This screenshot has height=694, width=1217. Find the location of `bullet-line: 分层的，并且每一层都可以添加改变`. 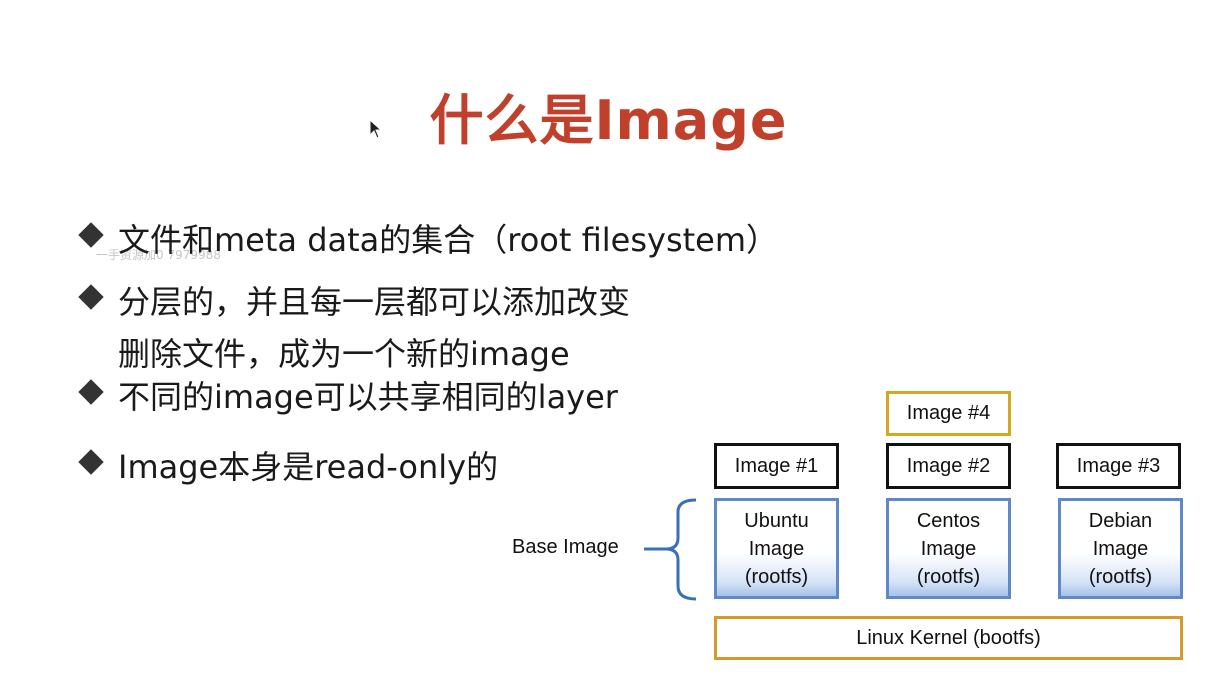

bullet-line: 分层的，并且每一层都可以添加改变 is located at coordinates (374, 302).